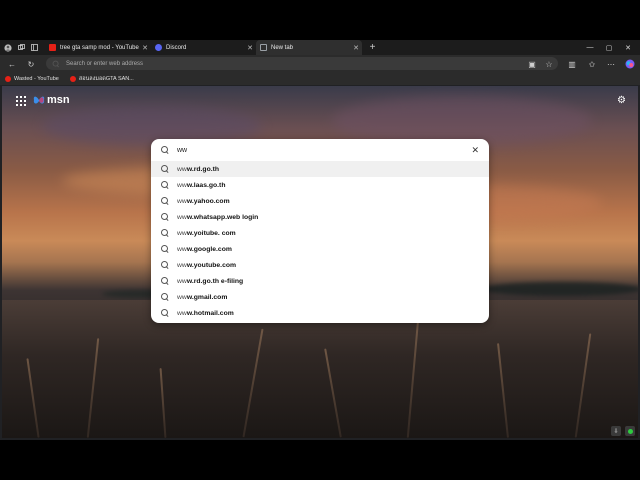 This screenshot has width=640, height=480. What do you see at coordinates (320, 217) in the screenshot?
I see `suggestion-item: www.whatsapp.web login` at bounding box center [320, 217].